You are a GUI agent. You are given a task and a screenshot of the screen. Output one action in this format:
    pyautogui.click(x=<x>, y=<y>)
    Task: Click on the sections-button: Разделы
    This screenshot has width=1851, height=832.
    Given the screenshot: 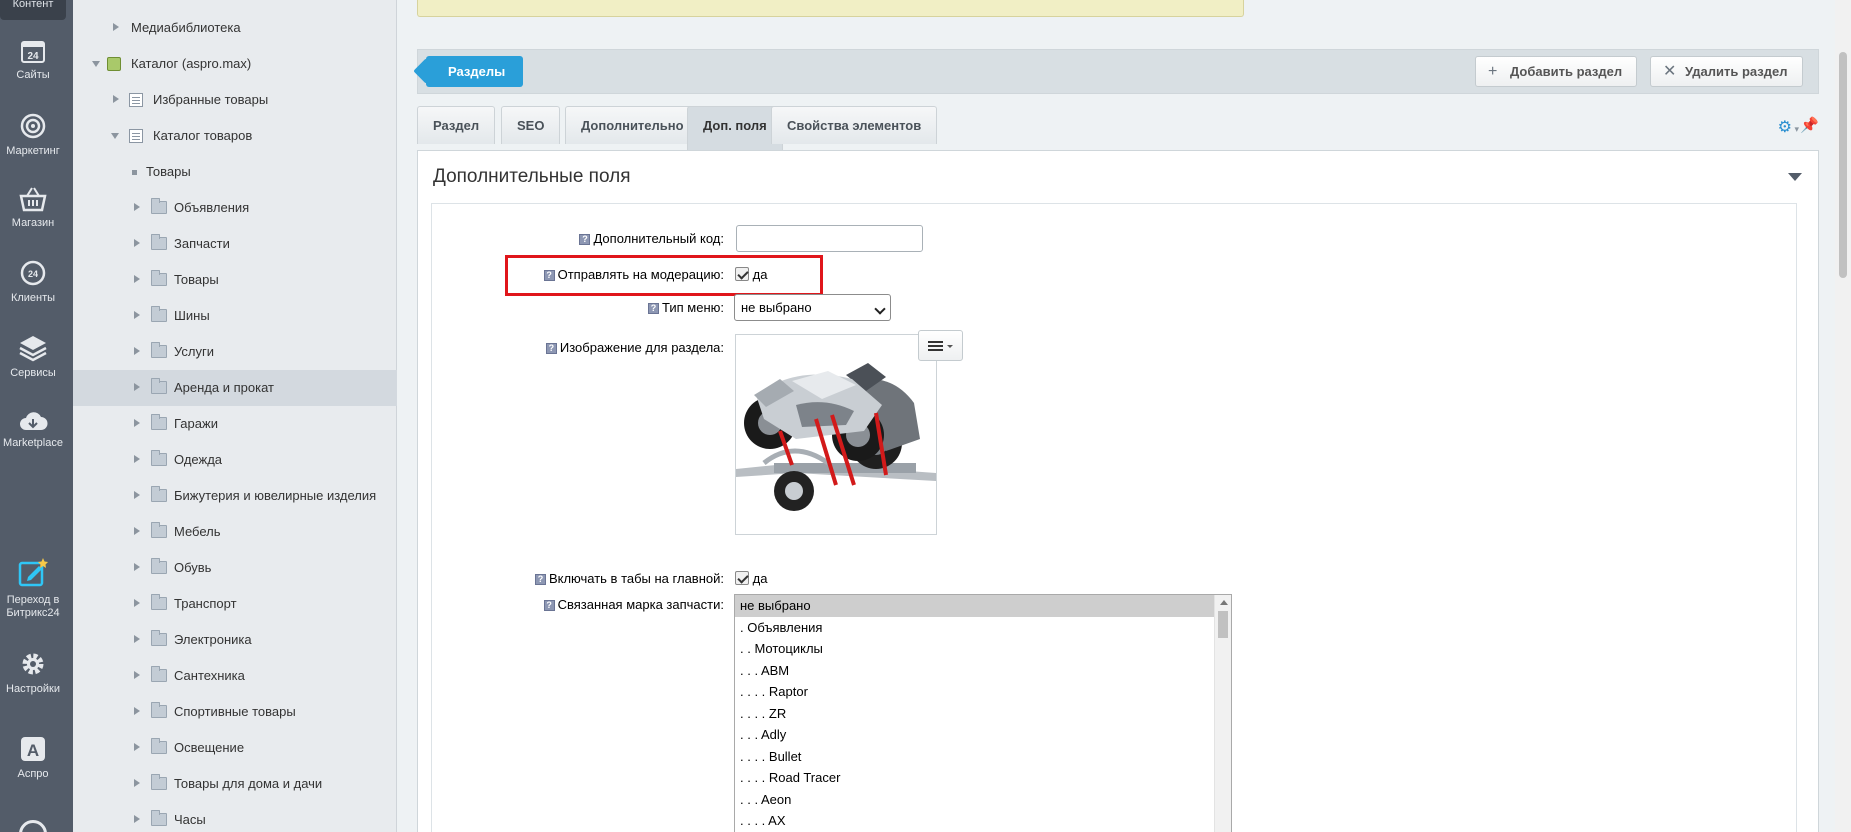 What is the action you would take?
    pyautogui.click(x=475, y=71)
    